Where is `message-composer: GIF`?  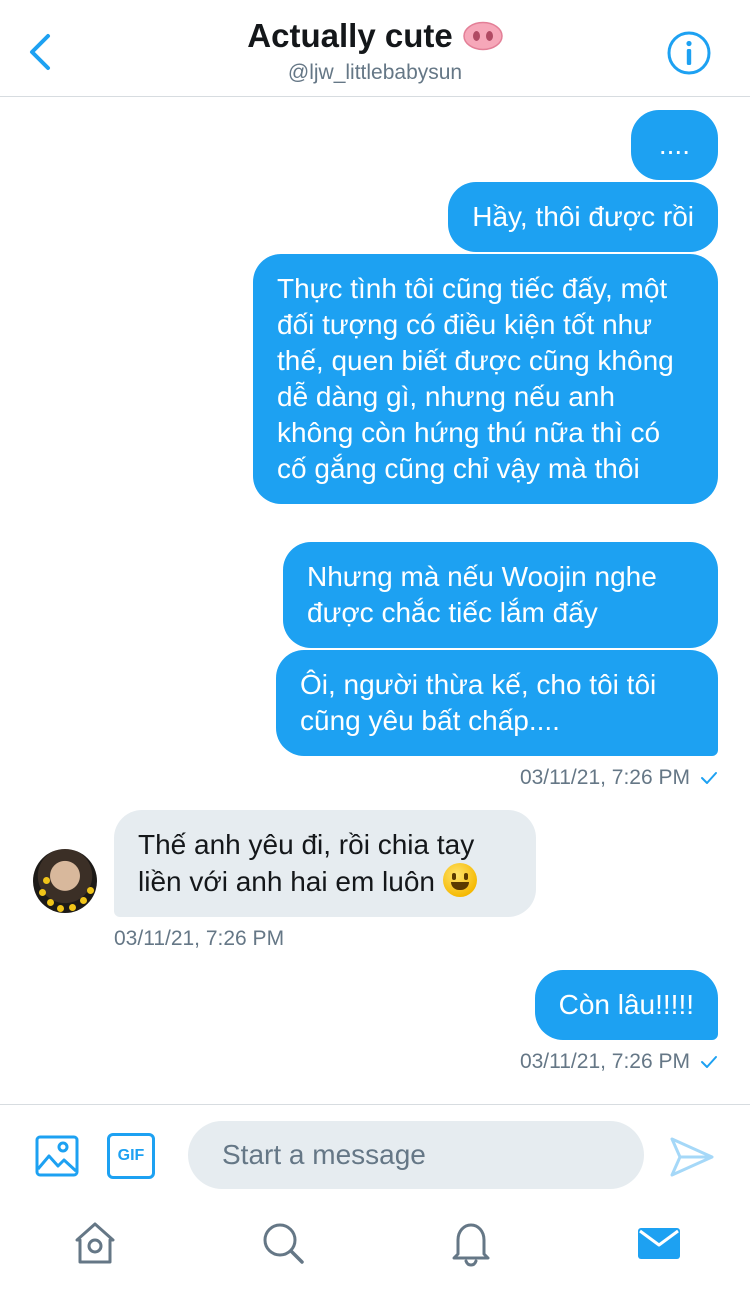
message-composer: GIF is located at coordinates (375, 1154).